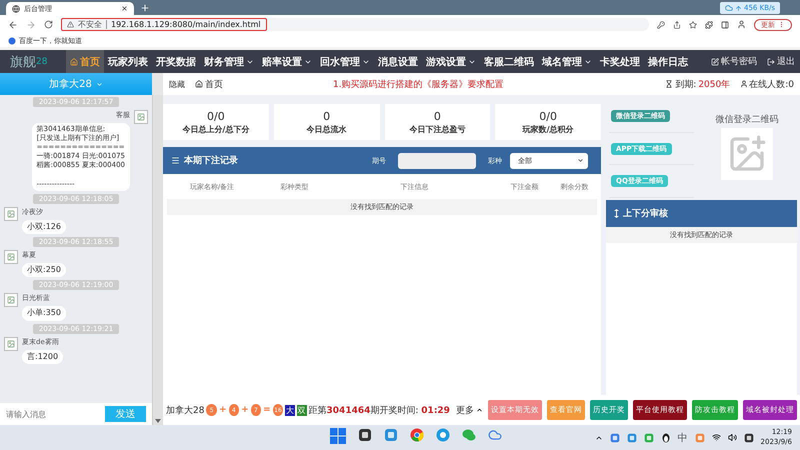  I want to click on nav-item: 玩家列表, so click(128, 61).